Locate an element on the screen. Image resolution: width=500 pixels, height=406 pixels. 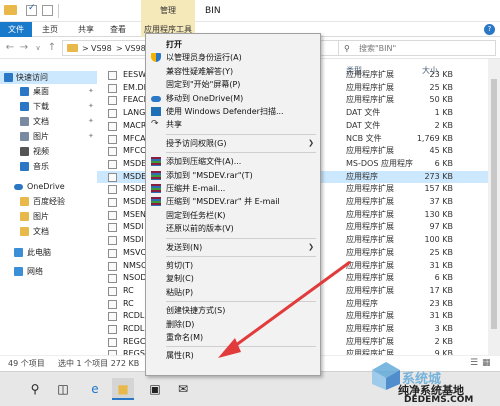
file-size: 31 KB is located at coordinates (441, 316).